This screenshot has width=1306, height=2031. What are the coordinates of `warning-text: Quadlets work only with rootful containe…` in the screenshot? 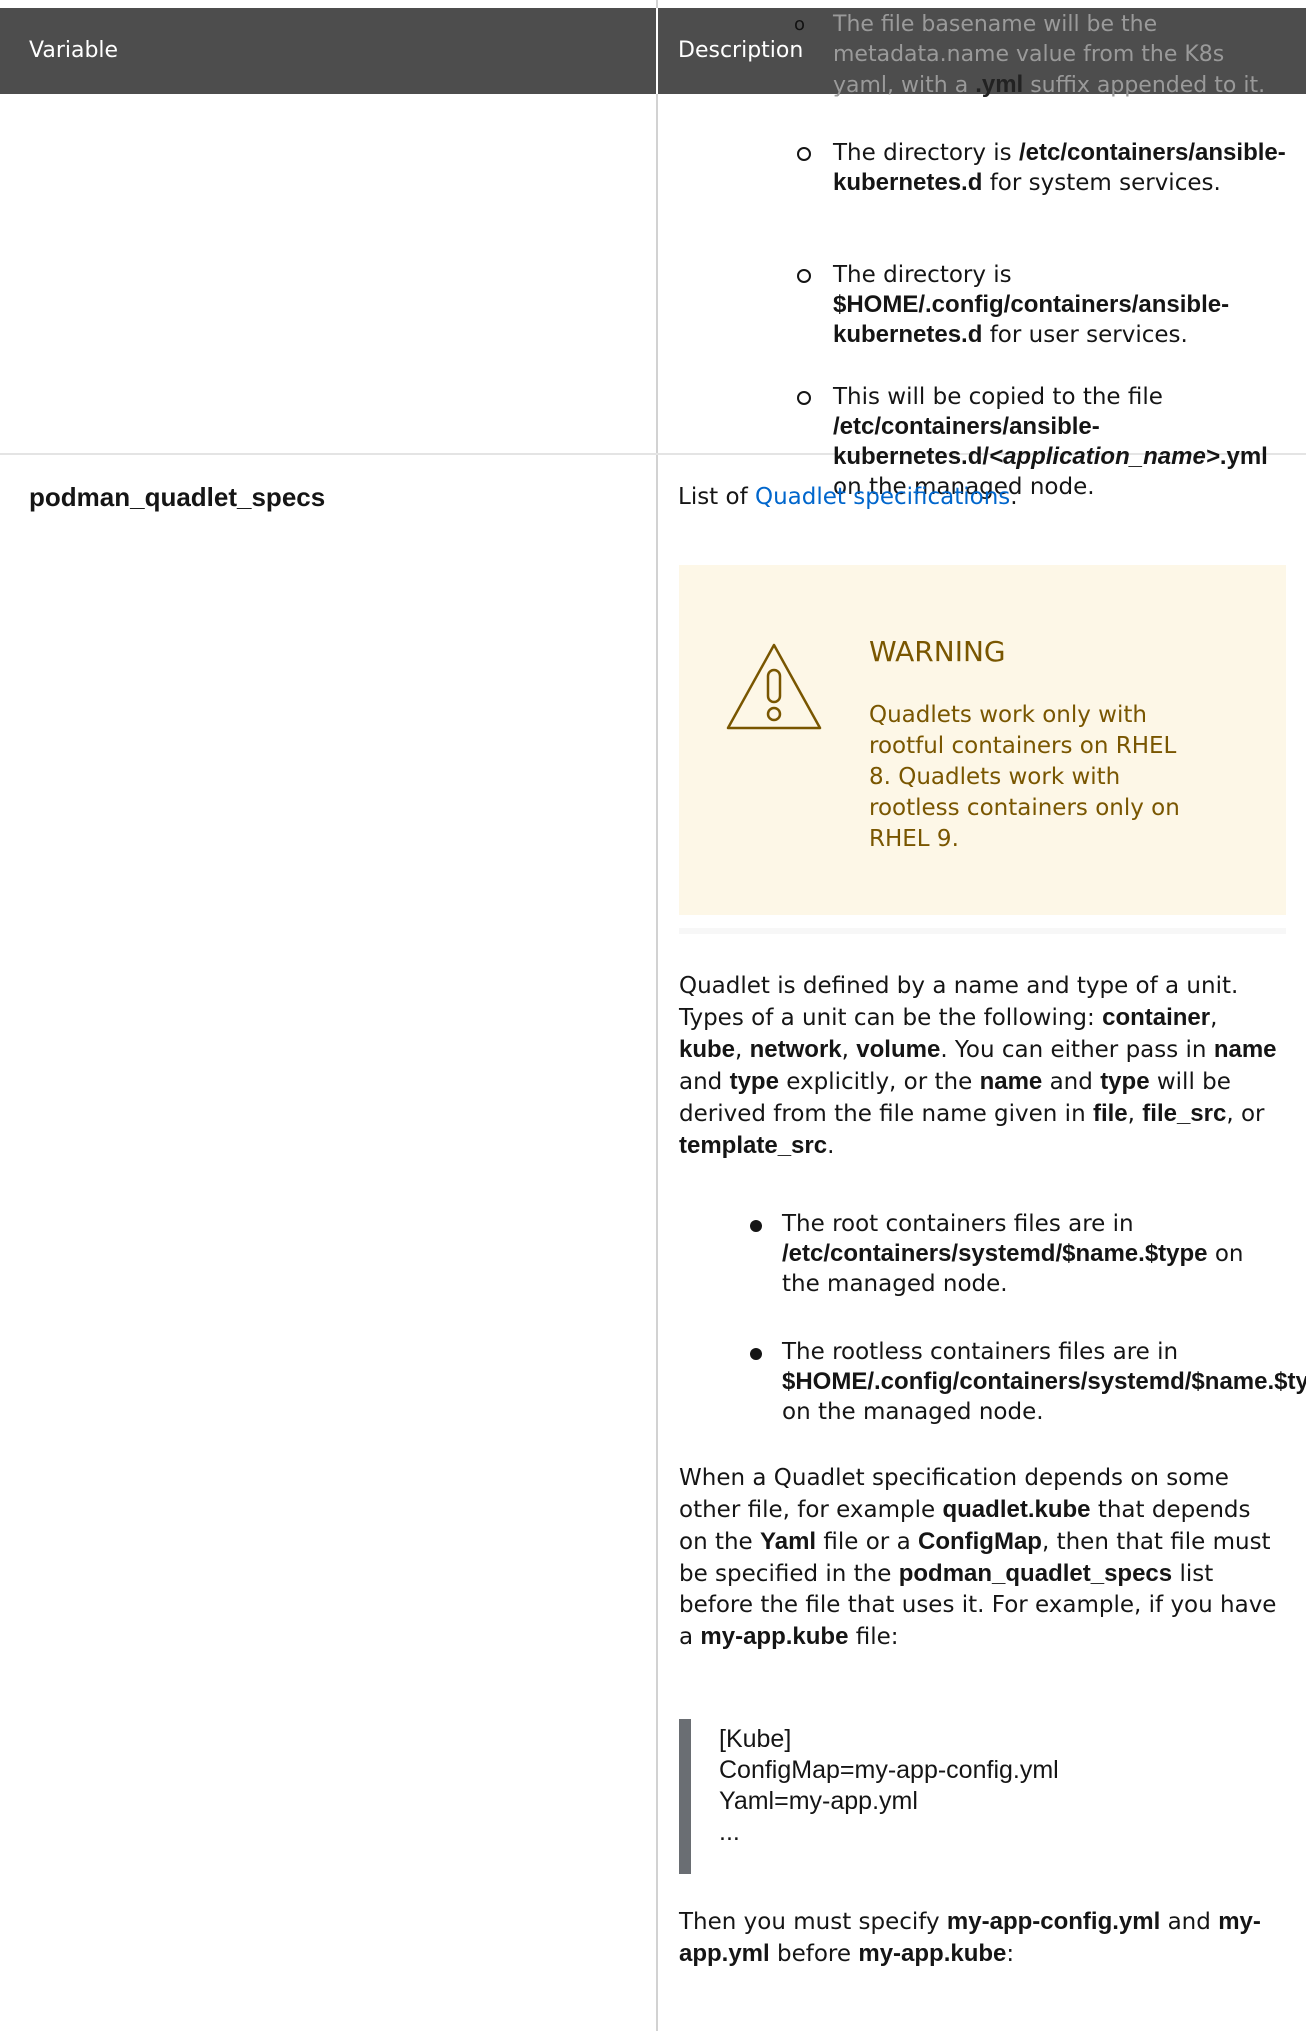 It's located at (1024, 777).